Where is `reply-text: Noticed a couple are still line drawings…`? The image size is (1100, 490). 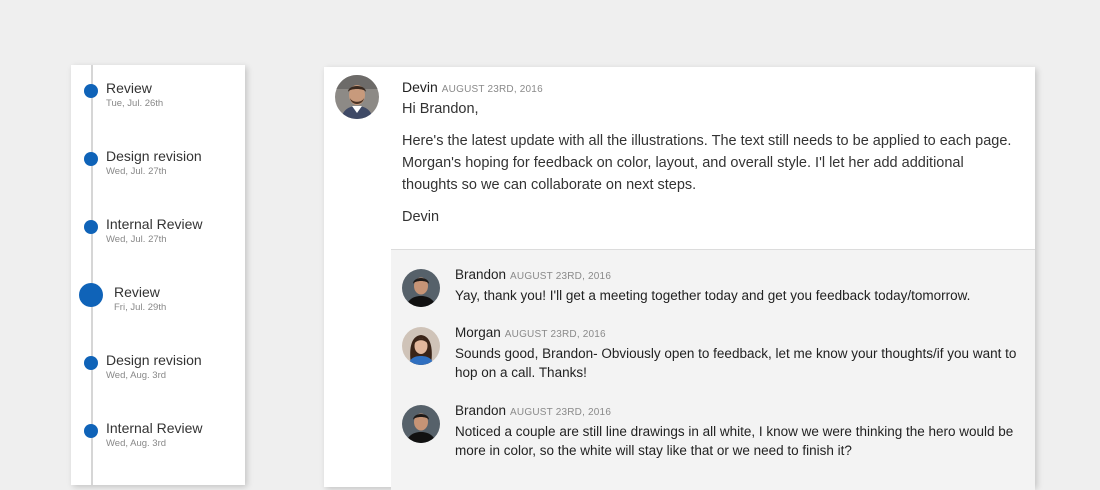 reply-text: Noticed a couple are still line drawings… is located at coordinates (734, 441).